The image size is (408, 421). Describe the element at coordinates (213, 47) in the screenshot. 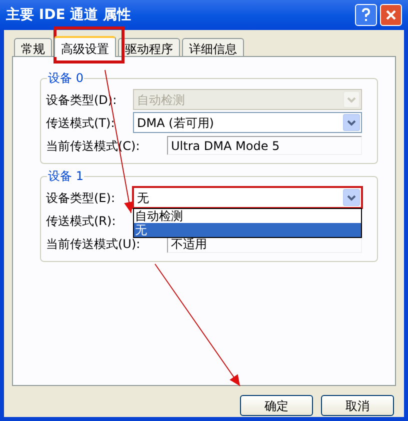

I see `tab: 详细信息` at that location.